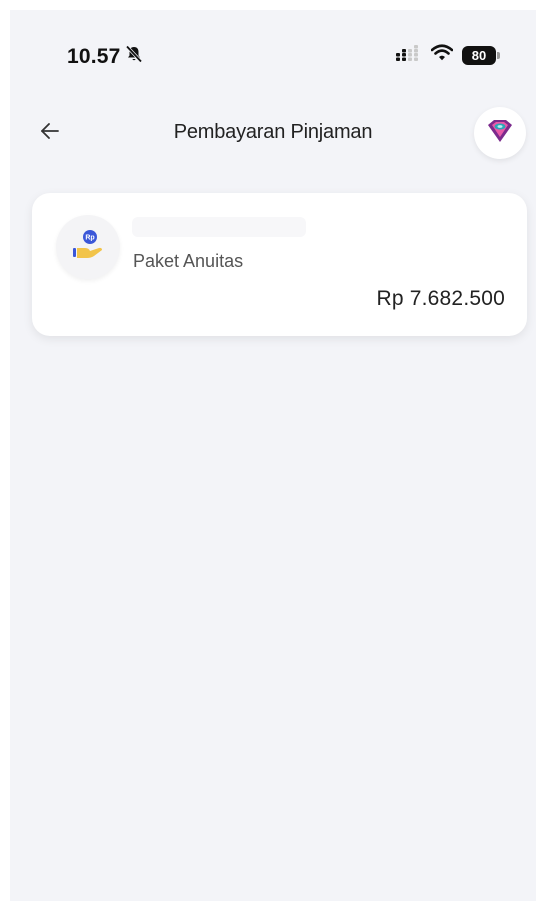 This screenshot has height=901, width=536. Describe the element at coordinates (273, 45) in the screenshot. I see `status-bar: 10.57 80` at that location.